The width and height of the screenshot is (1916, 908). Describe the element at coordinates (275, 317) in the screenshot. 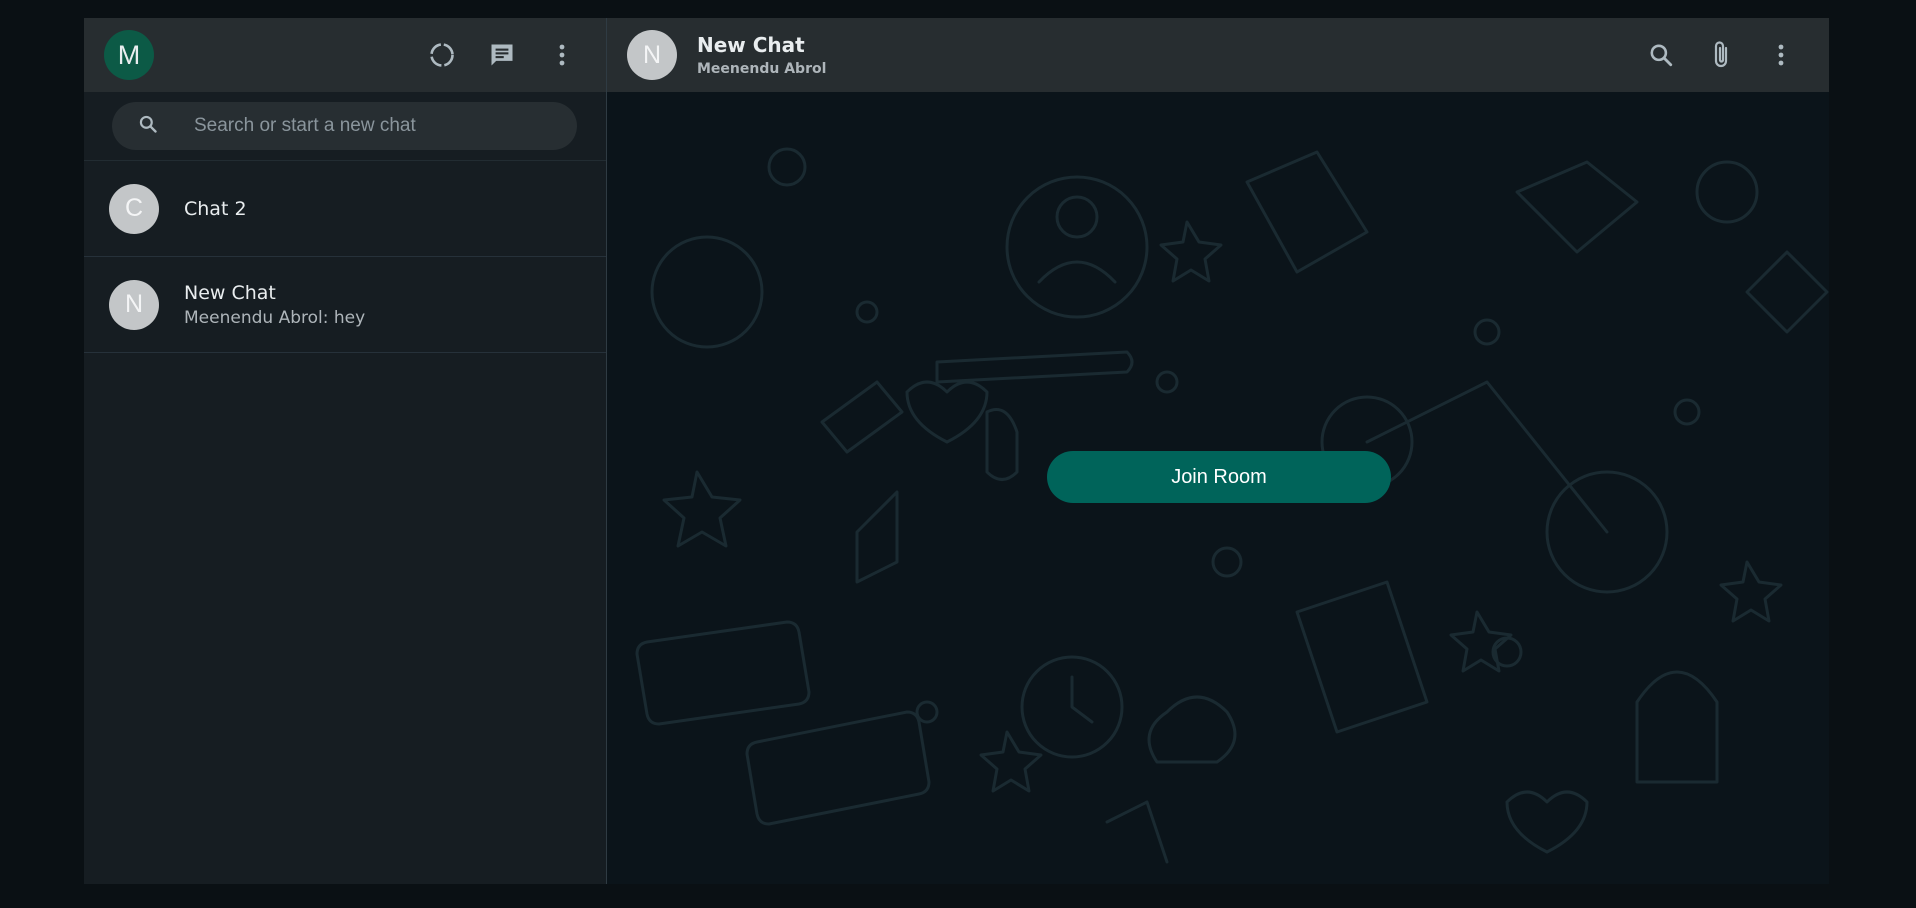

I see `chat-preview: Meenendu Abrol: hey` at that location.